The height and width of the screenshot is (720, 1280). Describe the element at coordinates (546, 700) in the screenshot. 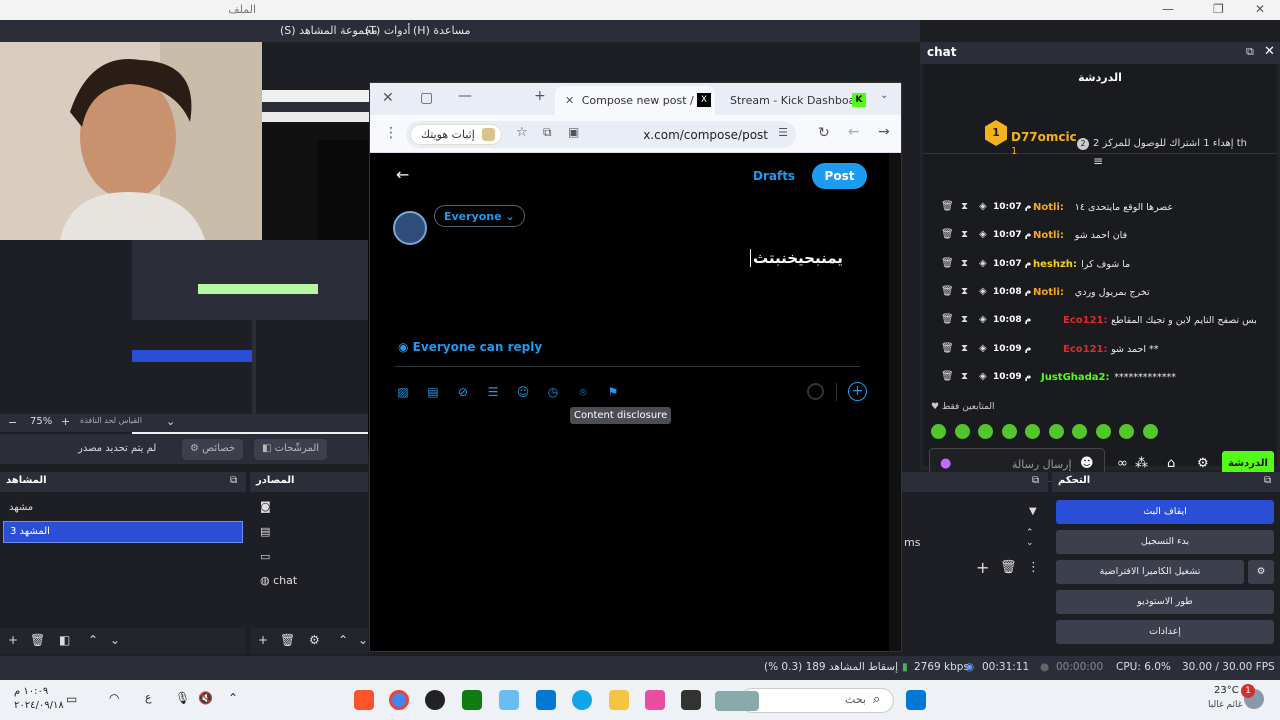

I see `store-icon` at that location.